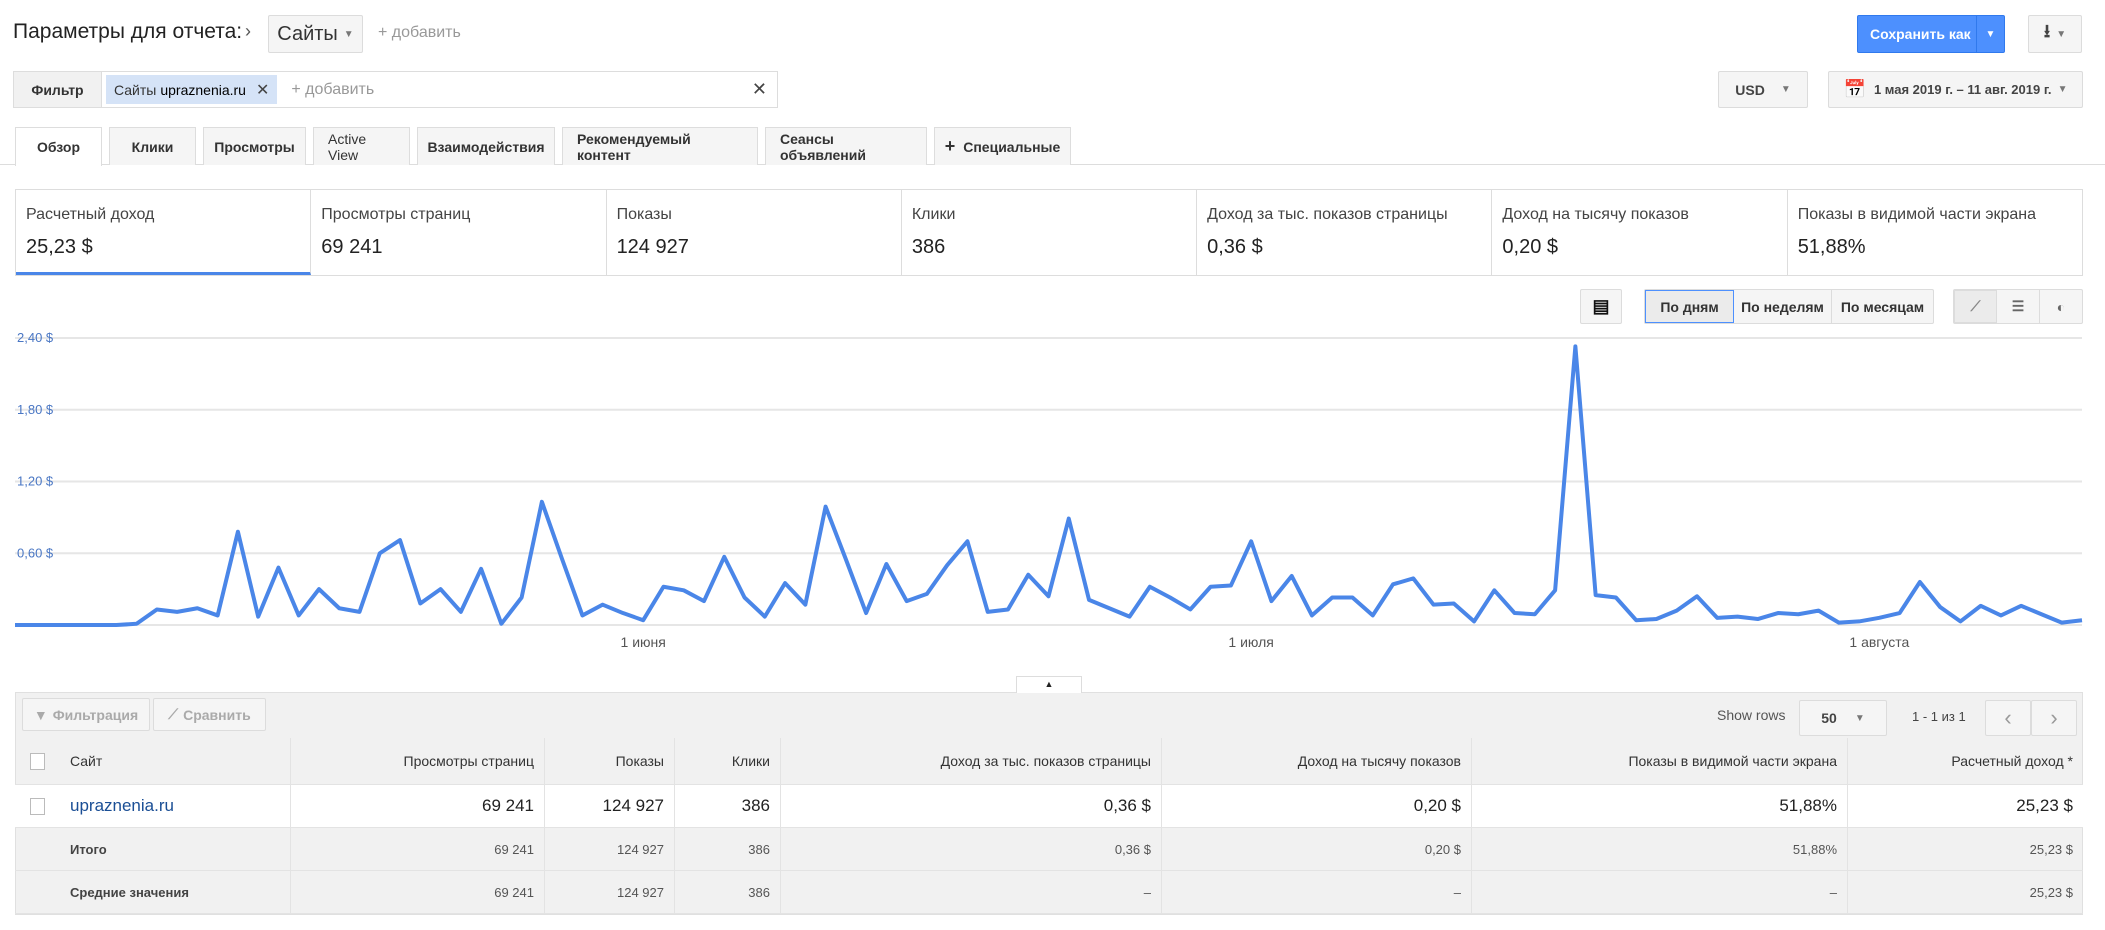 The height and width of the screenshot is (930, 2105). Describe the element at coordinates (175, 849) in the screenshot. I see `total-label: Итого` at that location.